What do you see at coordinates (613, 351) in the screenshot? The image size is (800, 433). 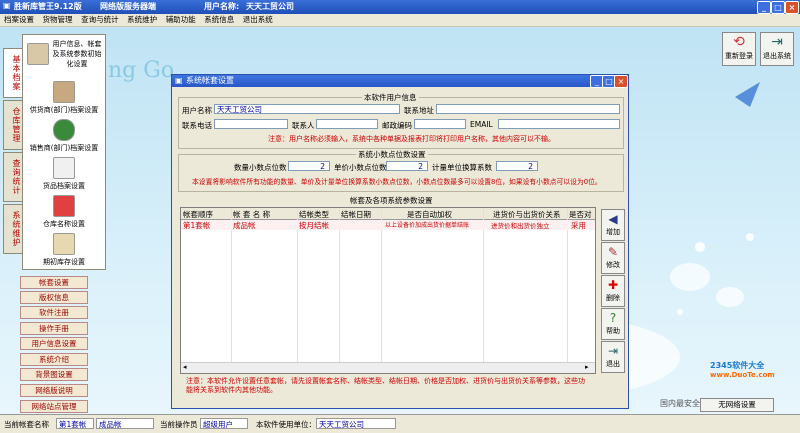 I see `exit-icon: ⇥` at bounding box center [613, 351].